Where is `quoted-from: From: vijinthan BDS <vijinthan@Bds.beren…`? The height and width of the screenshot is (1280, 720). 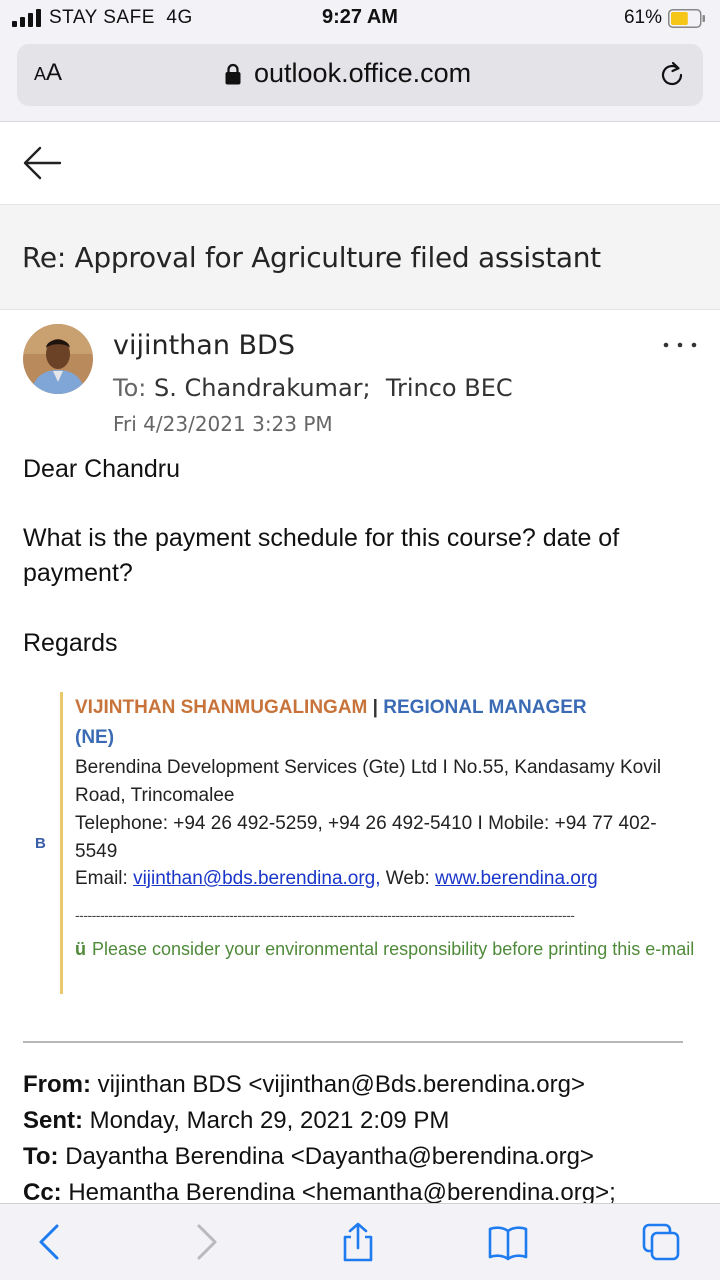 quoted-from: From: vijinthan BDS <vijinthan@Bds.beren… is located at coordinates (304, 1084).